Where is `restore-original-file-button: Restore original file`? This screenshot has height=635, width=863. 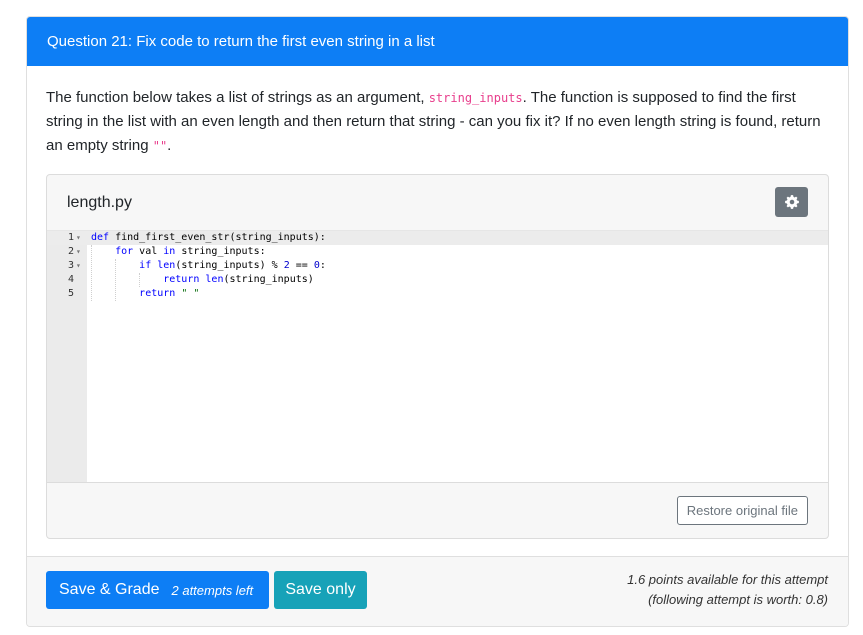 restore-original-file-button: Restore original file is located at coordinates (742, 510).